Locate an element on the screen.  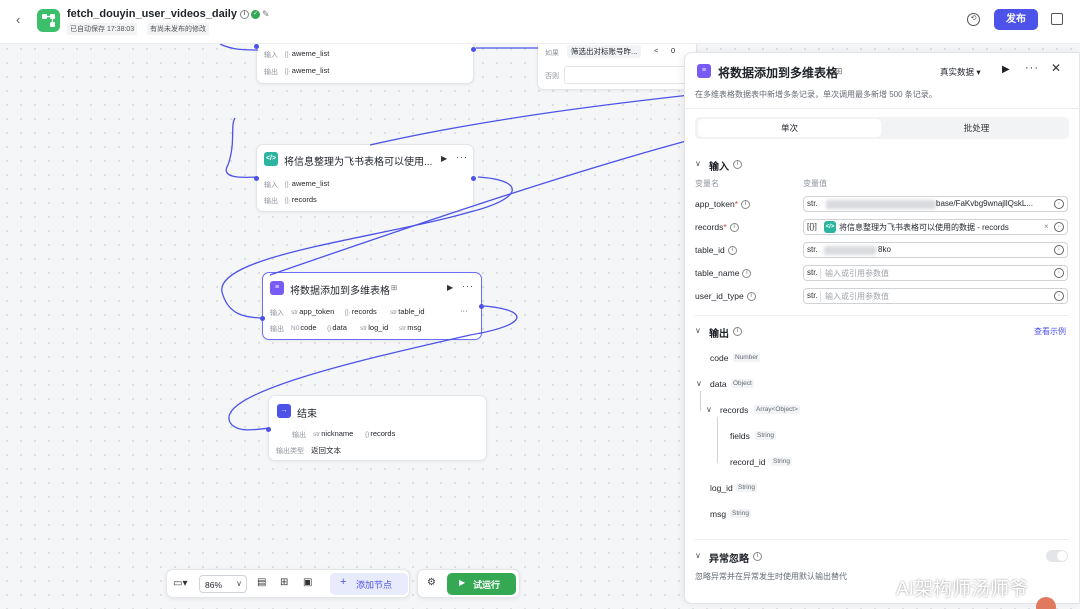
output-section-title: 输出 is located at coordinates (719, 334).